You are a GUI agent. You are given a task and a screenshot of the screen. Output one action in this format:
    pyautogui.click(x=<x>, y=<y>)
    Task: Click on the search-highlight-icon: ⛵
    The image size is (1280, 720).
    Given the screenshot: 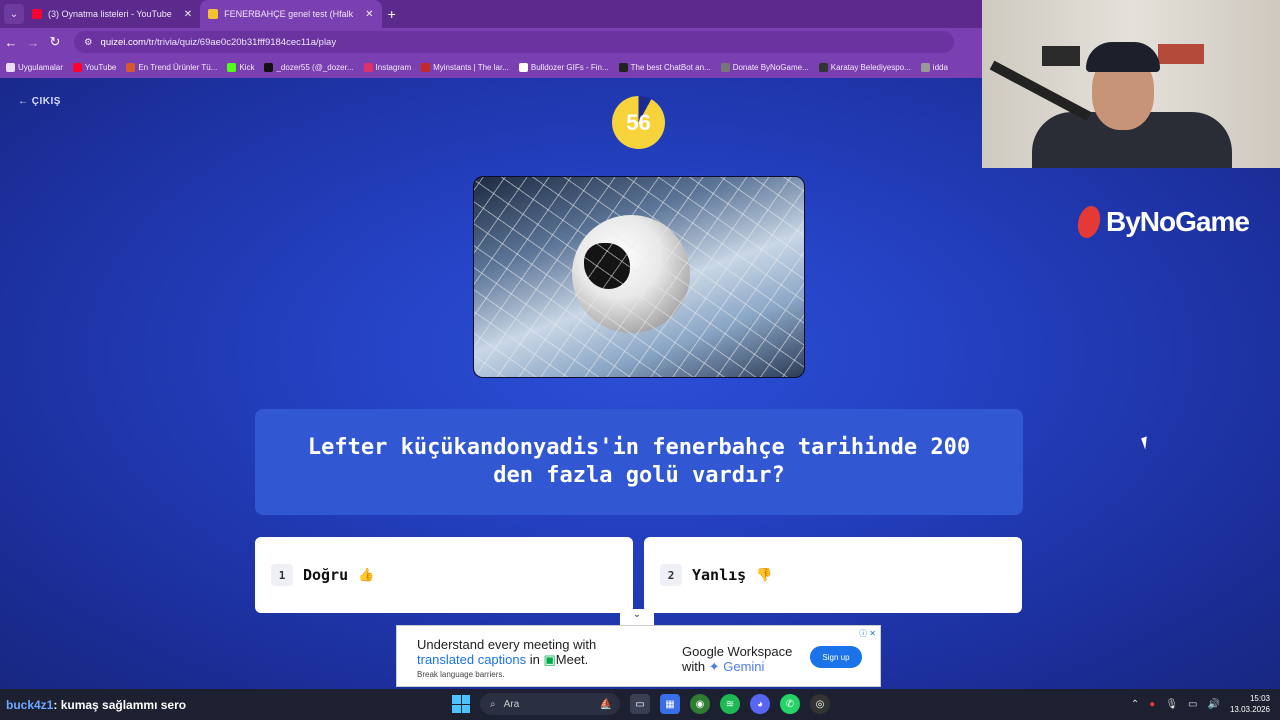 What is the action you would take?
    pyautogui.click(x=605, y=704)
    